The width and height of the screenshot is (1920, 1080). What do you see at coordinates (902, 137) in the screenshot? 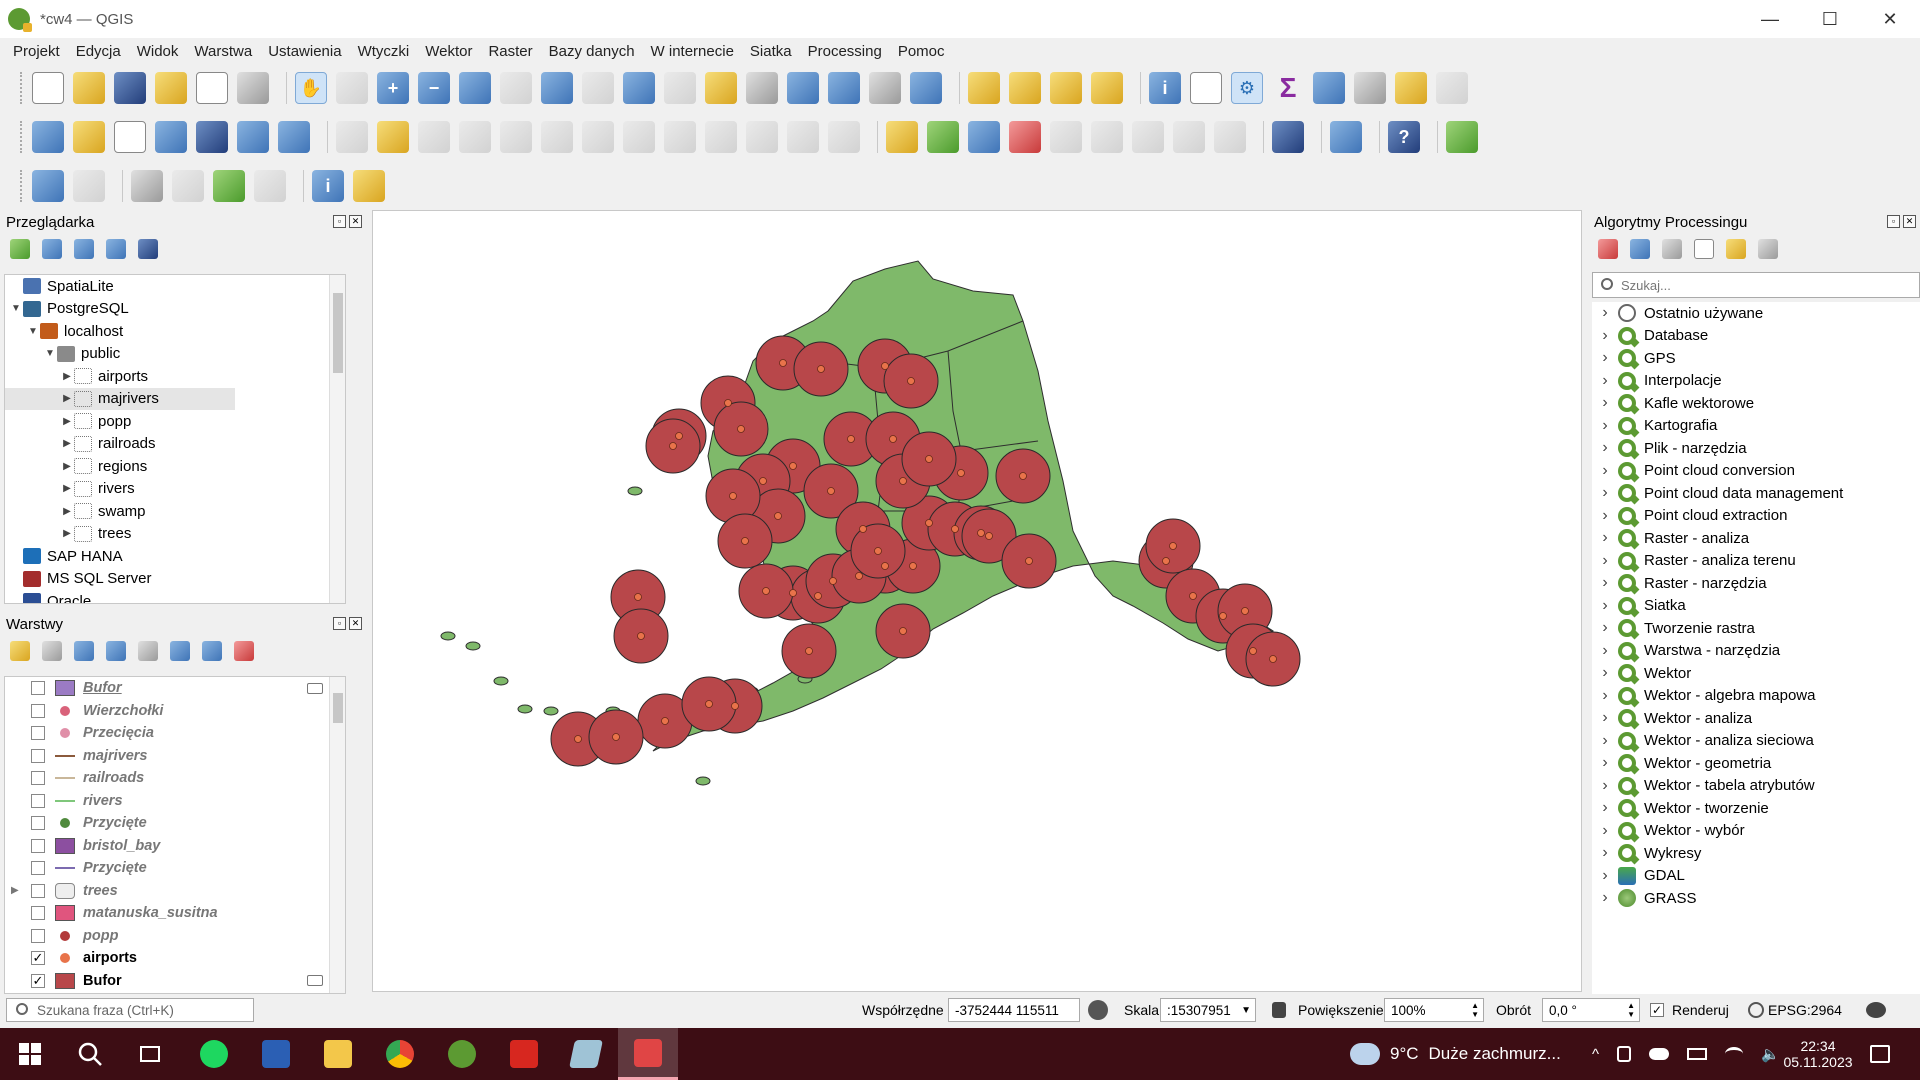
I see `label-toolbar-icon` at bounding box center [902, 137].